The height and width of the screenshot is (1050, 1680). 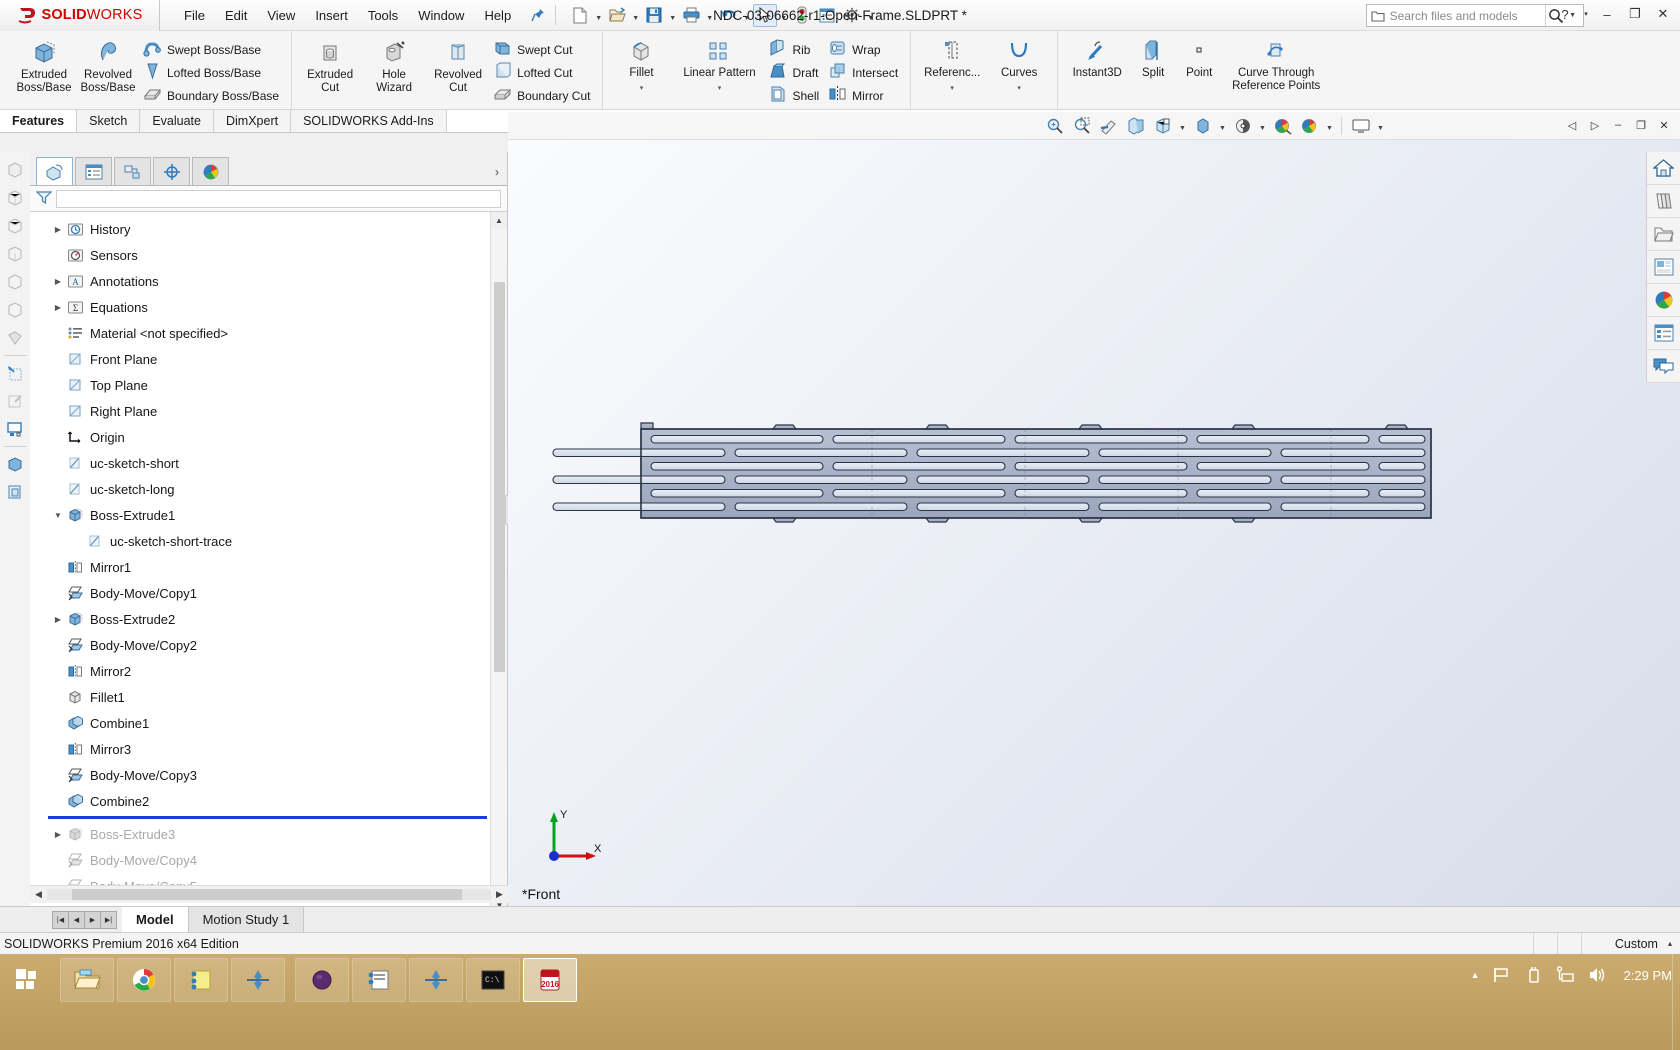 I want to click on feature-tree-item: uc-sketch-short-trace, so click(x=268, y=541).